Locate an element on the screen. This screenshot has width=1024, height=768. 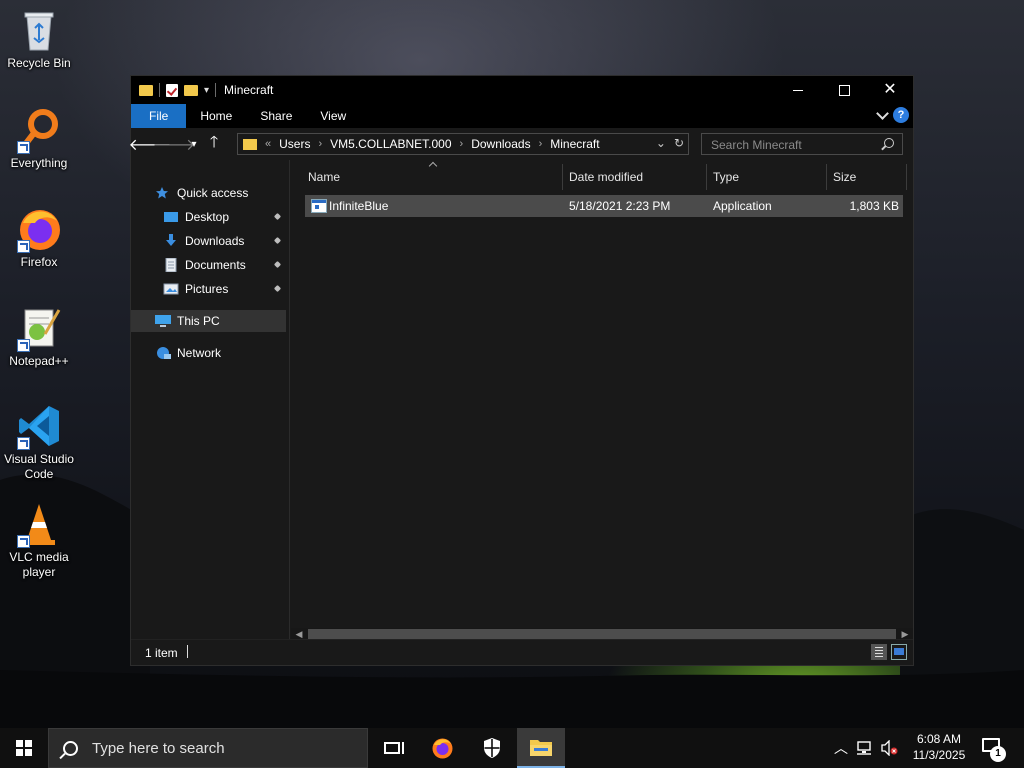
nav-desktop: Desktop is located at coordinates (196, 217).